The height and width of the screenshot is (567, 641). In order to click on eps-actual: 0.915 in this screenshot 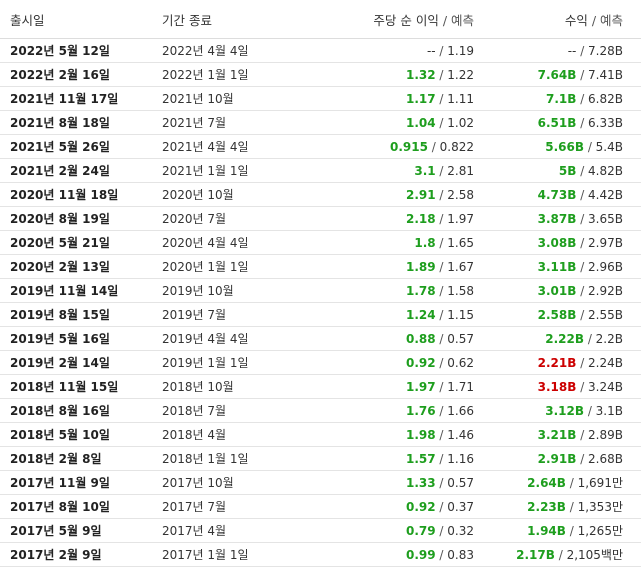, I will do `click(409, 146)`.